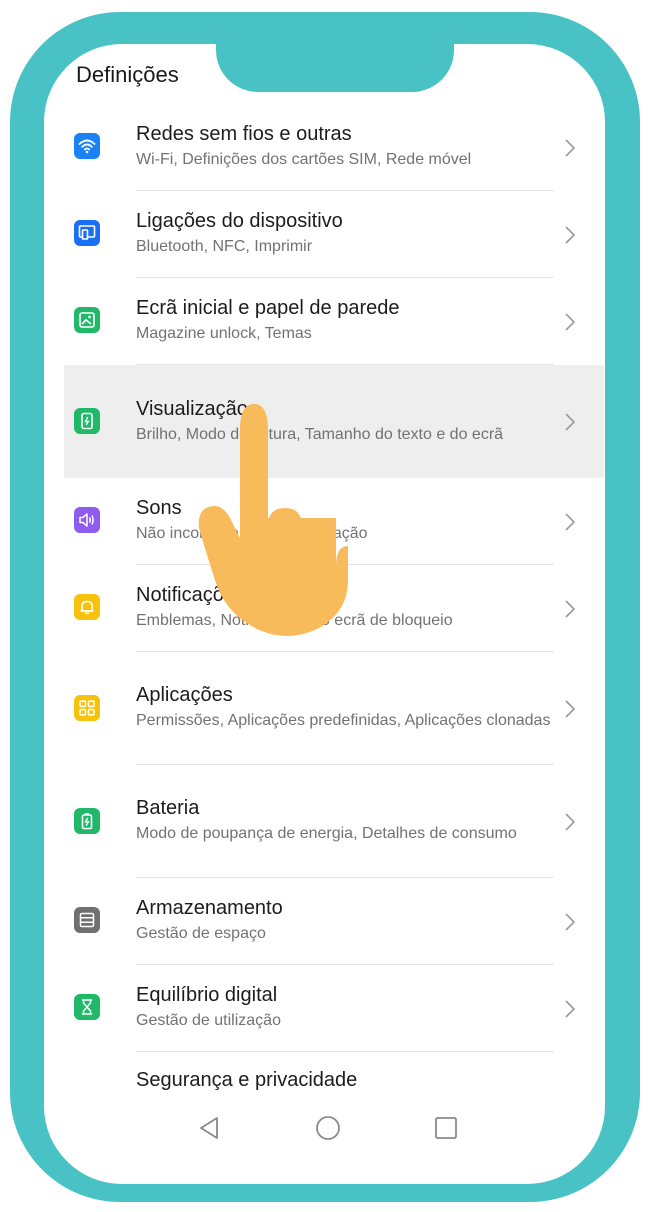 Image resolution: width=649 pixels, height=1212 pixels. I want to click on settings-item-subtitle: Bluetooth, NFC, Imprimir, so click(224, 246).